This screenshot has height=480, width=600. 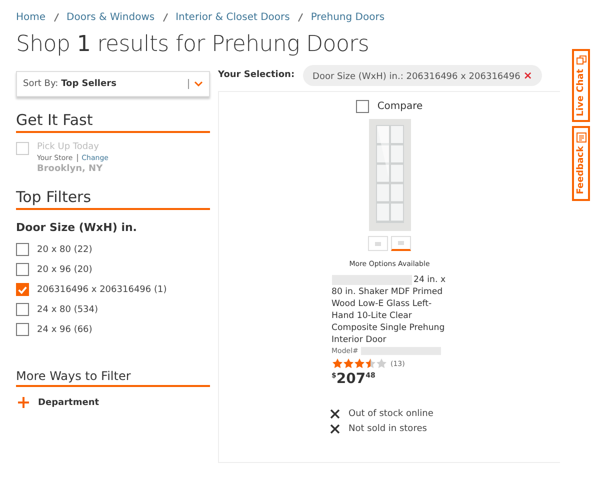 I want to click on availability-text: Out of stock online, so click(x=391, y=414).